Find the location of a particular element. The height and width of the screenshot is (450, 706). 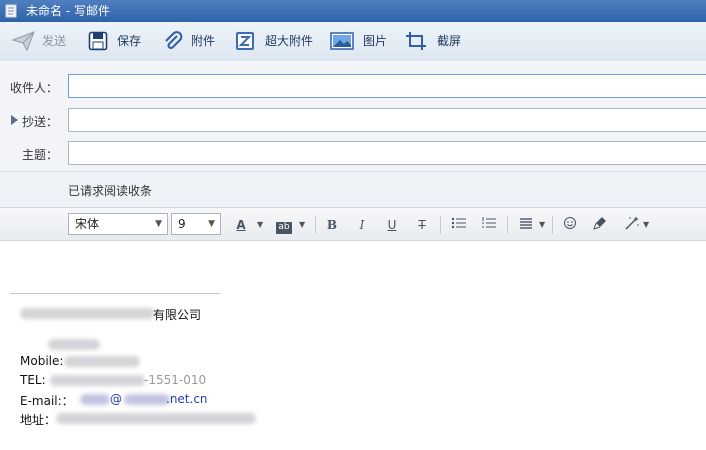

strike-glyph: T is located at coordinates (422, 225).